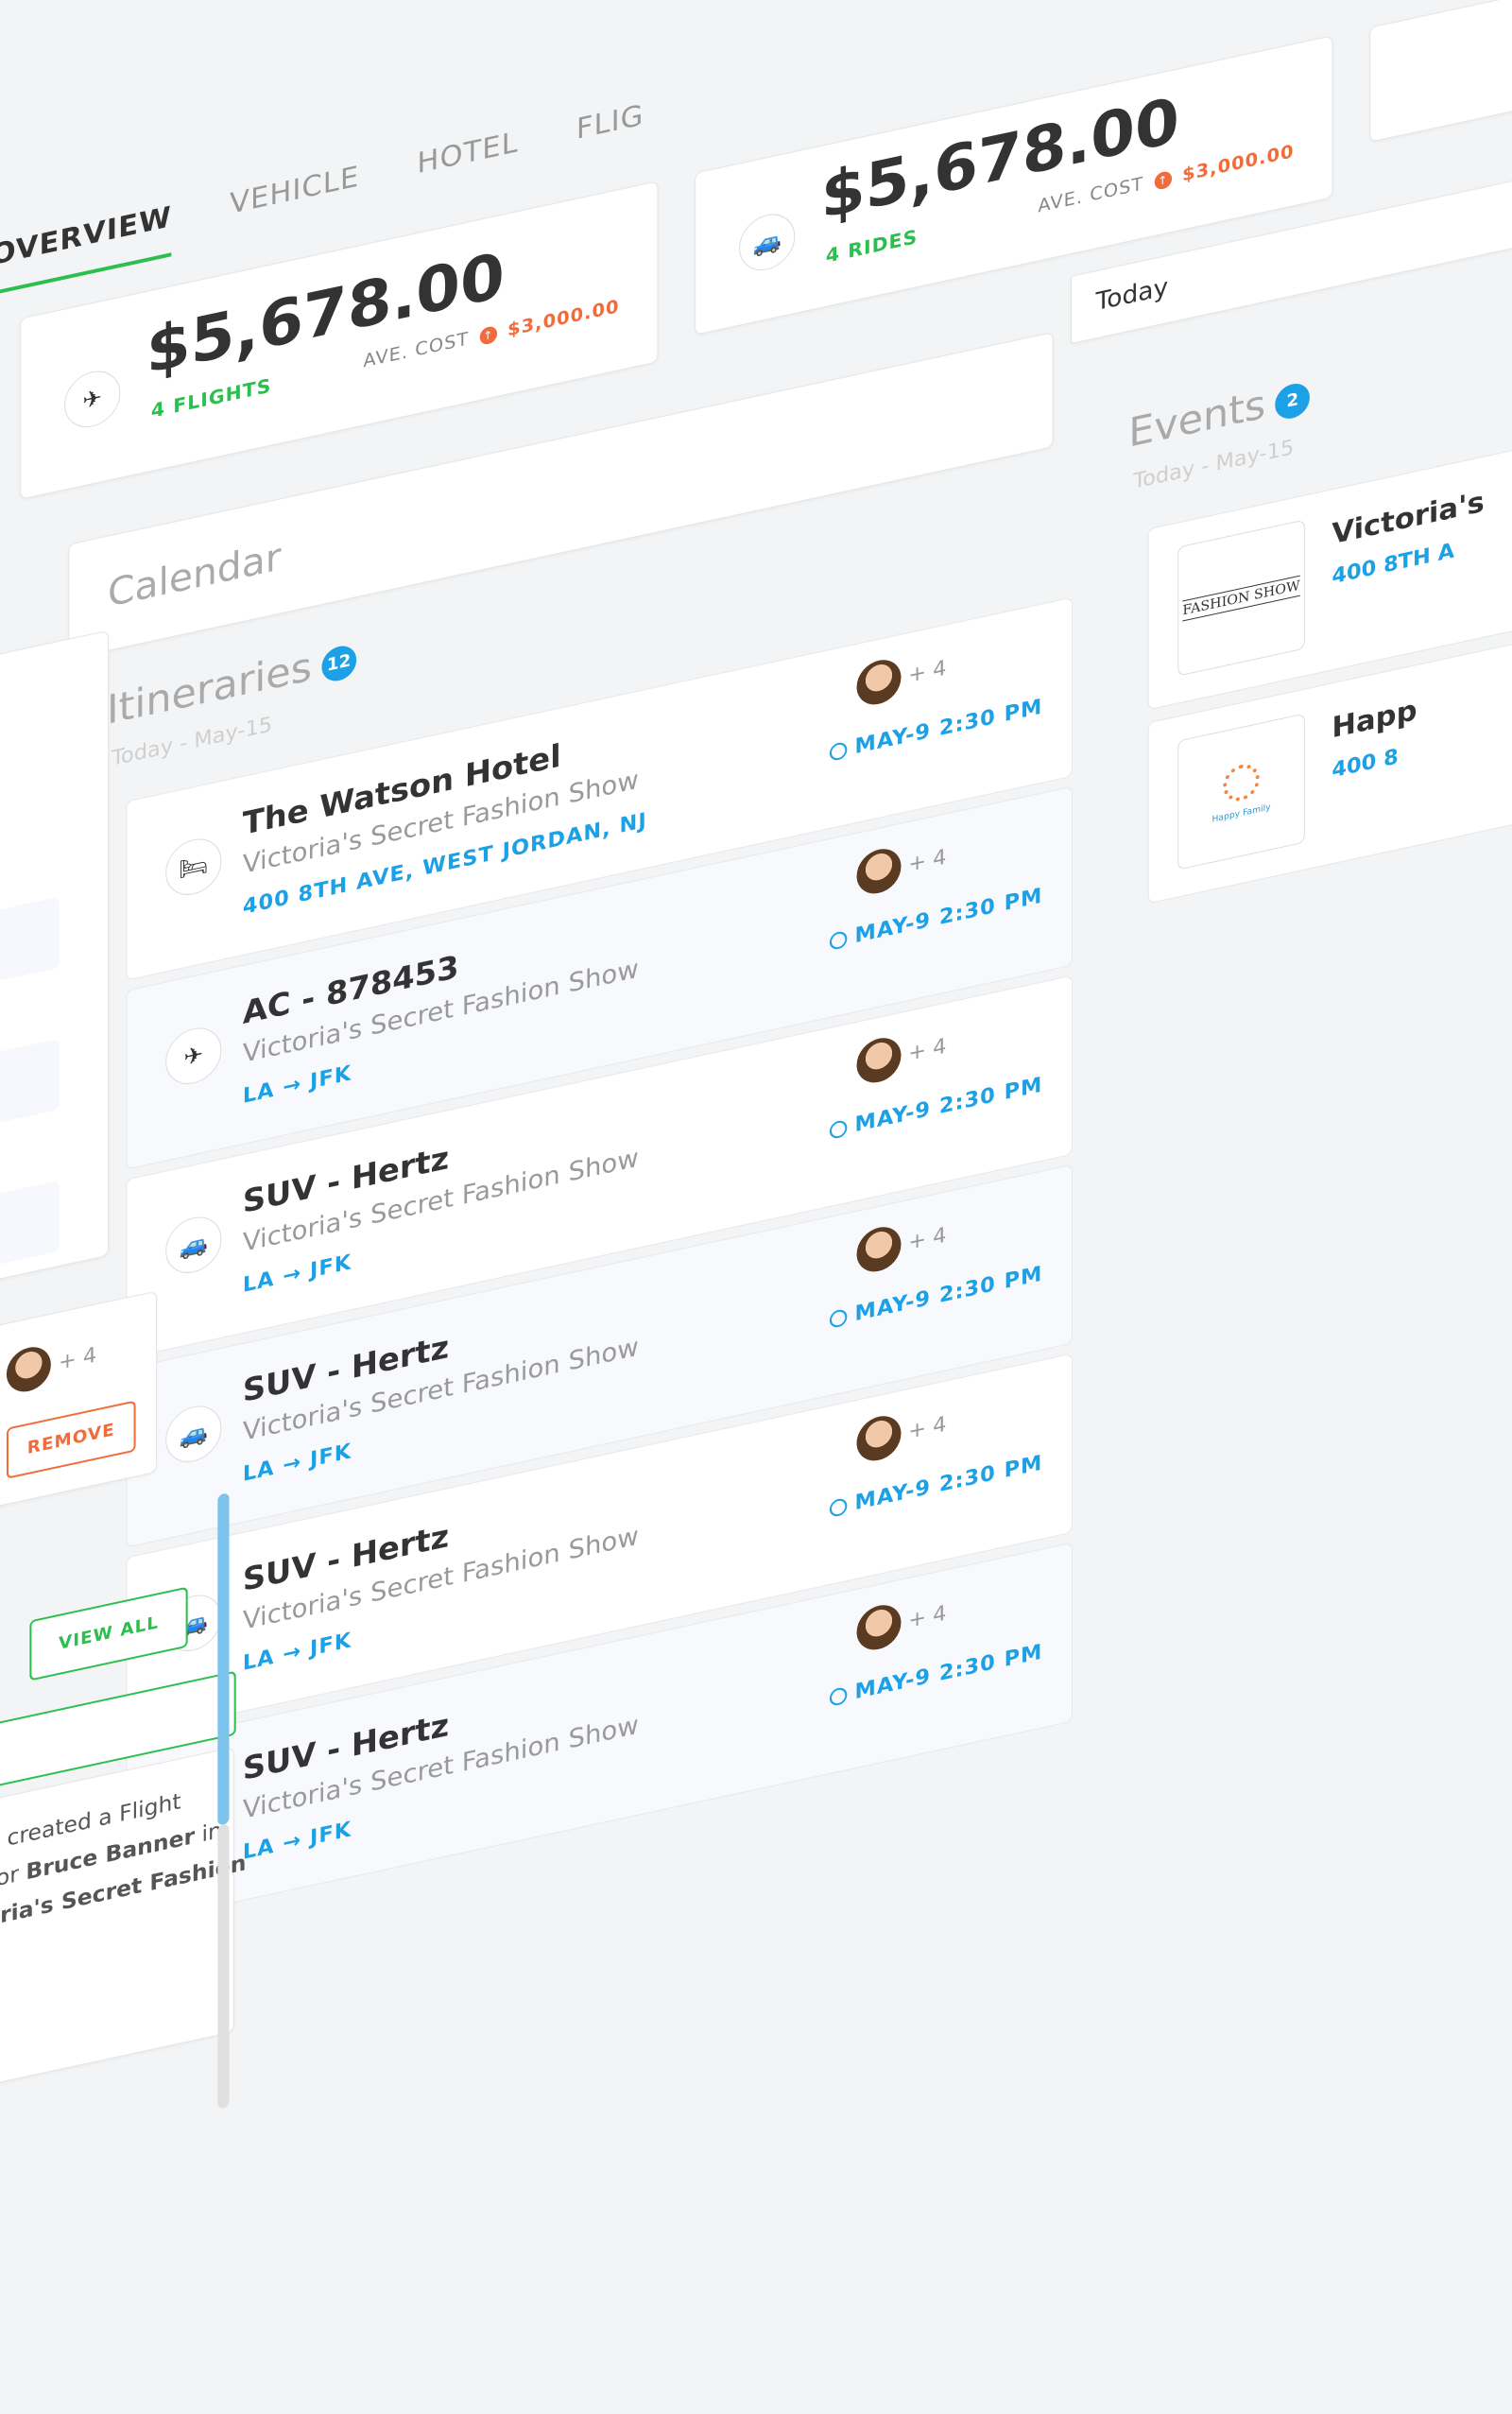 Image resolution: width=1512 pixels, height=2414 pixels. I want to click on bed-icon: 🛏, so click(193, 867).